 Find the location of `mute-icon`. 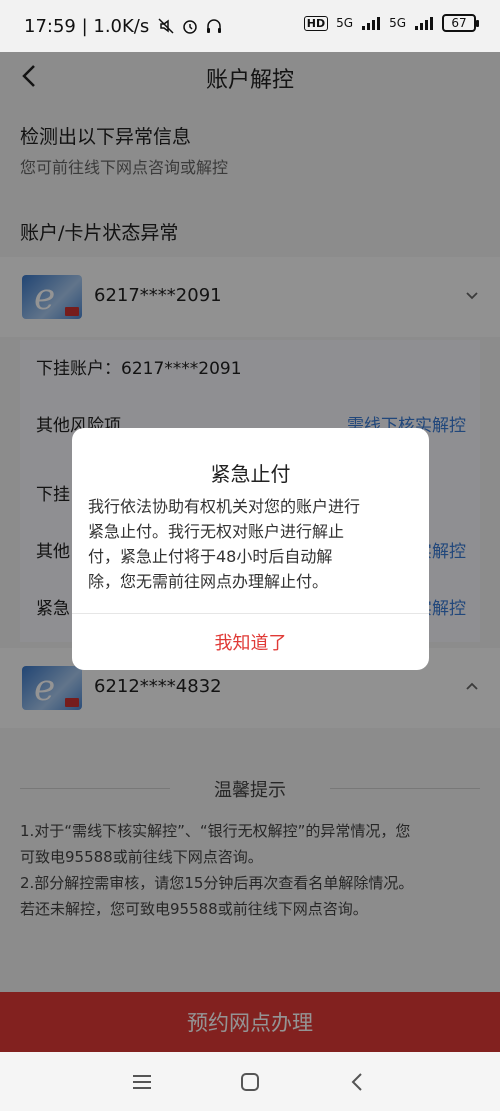

mute-icon is located at coordinates (166, 26).